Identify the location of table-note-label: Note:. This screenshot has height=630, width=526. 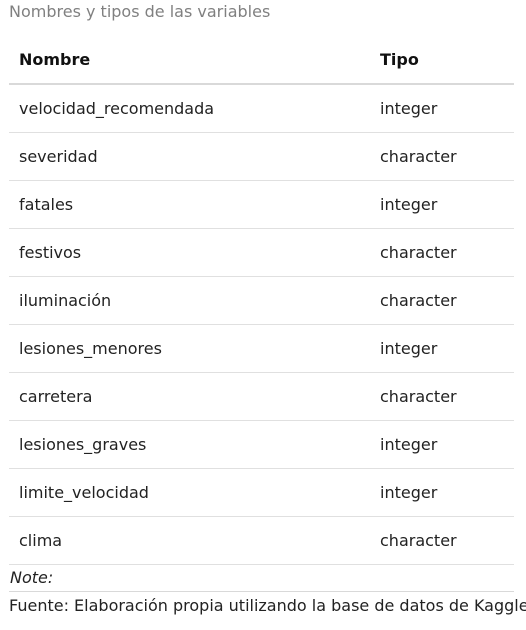
(261, 578).